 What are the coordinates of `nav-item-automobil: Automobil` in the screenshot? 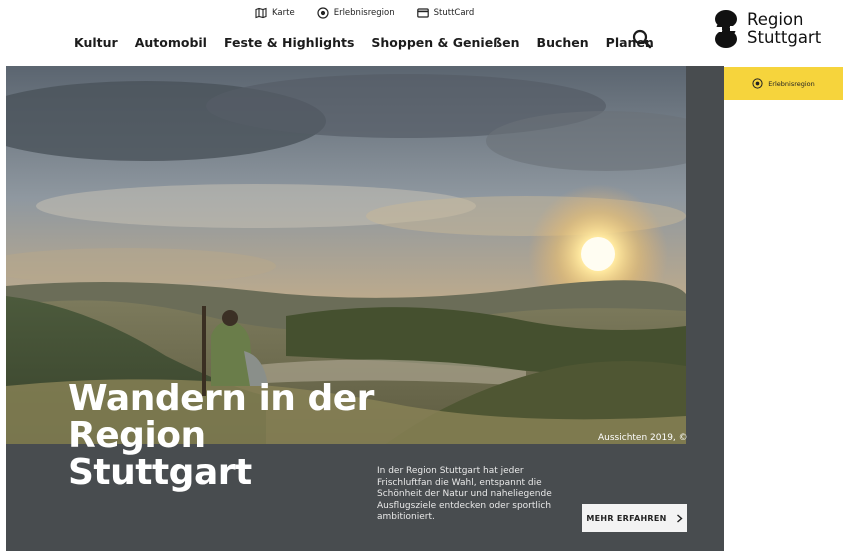 It's located at (171, 42).